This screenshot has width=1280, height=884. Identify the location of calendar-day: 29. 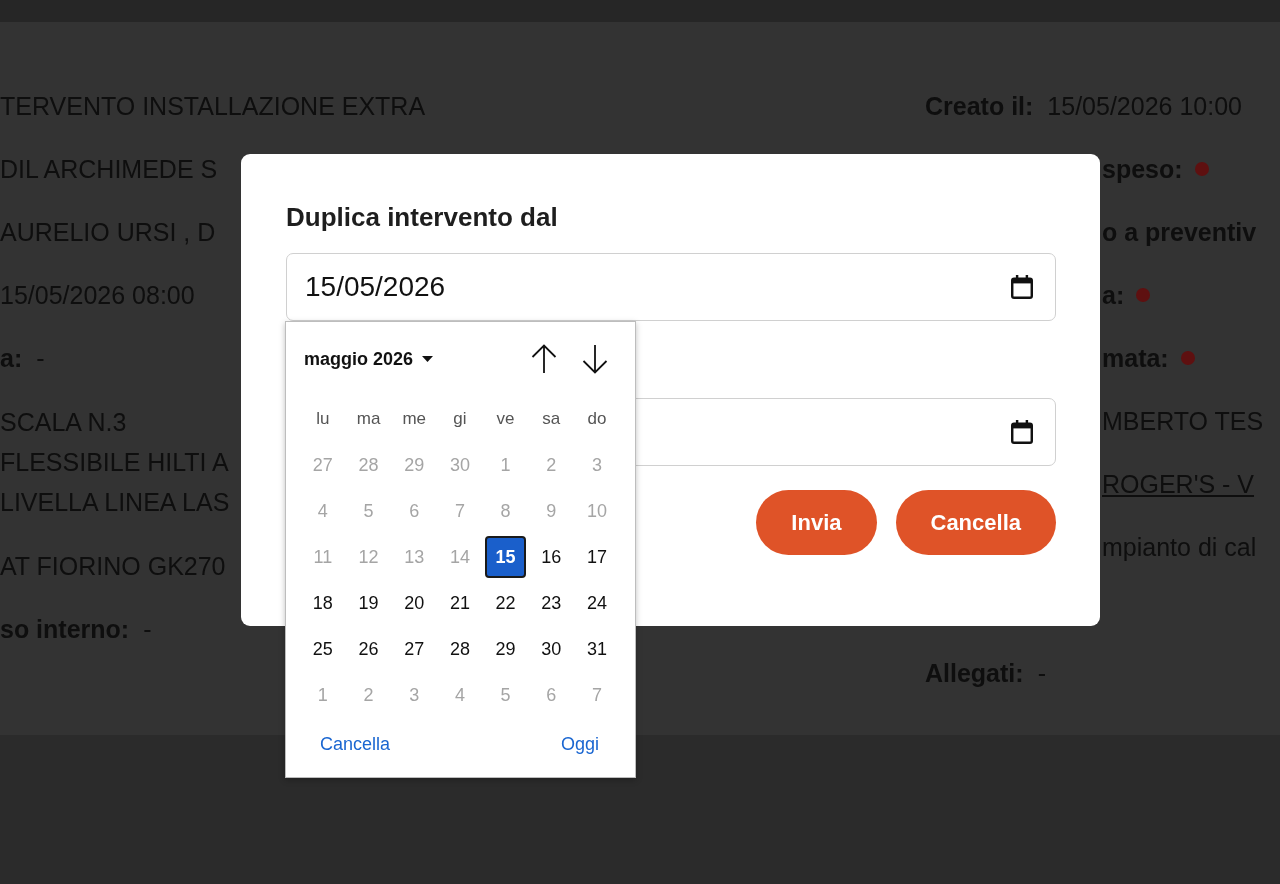
(506, 649).